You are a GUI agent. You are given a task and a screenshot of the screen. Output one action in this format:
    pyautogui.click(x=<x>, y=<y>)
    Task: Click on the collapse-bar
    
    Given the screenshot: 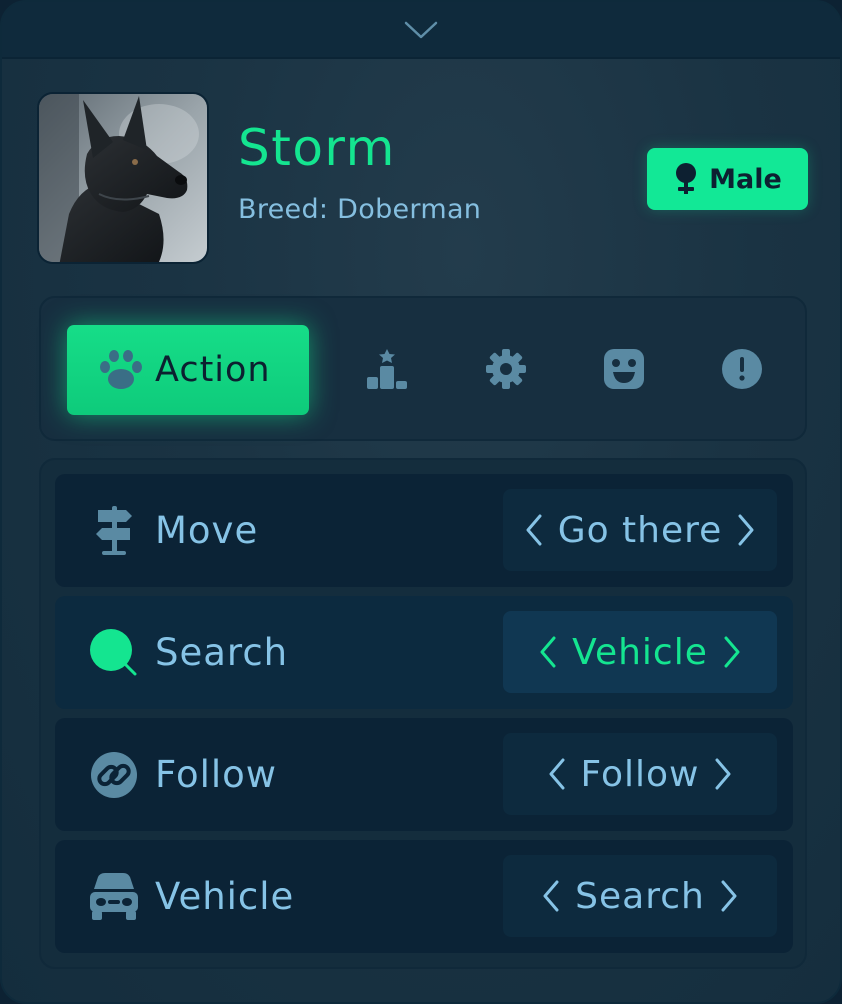 What is the action you would take?
    pyautogui.click(x=421, y=30)
    